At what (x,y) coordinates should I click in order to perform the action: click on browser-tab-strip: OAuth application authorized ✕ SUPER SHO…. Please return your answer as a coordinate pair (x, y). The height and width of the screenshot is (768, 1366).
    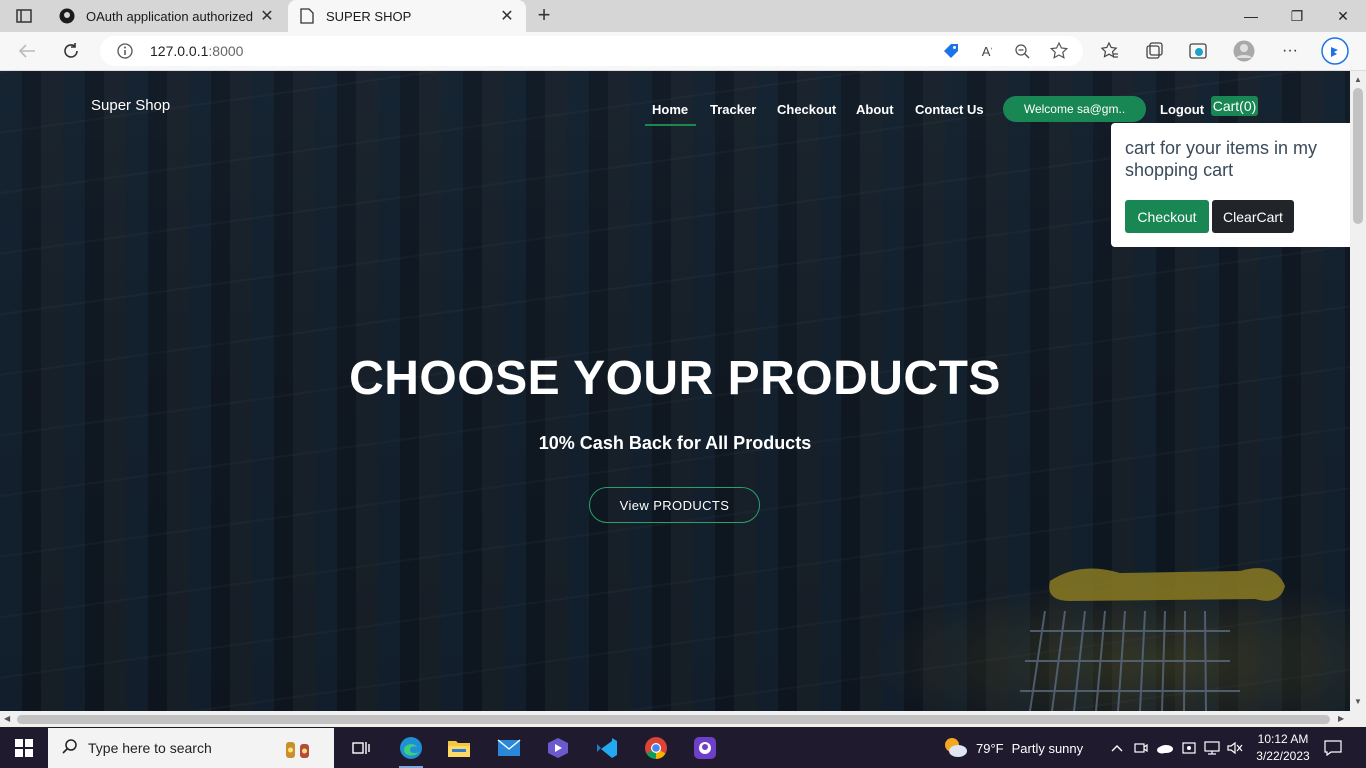
    Looking at the image, I should click on (683, 16).